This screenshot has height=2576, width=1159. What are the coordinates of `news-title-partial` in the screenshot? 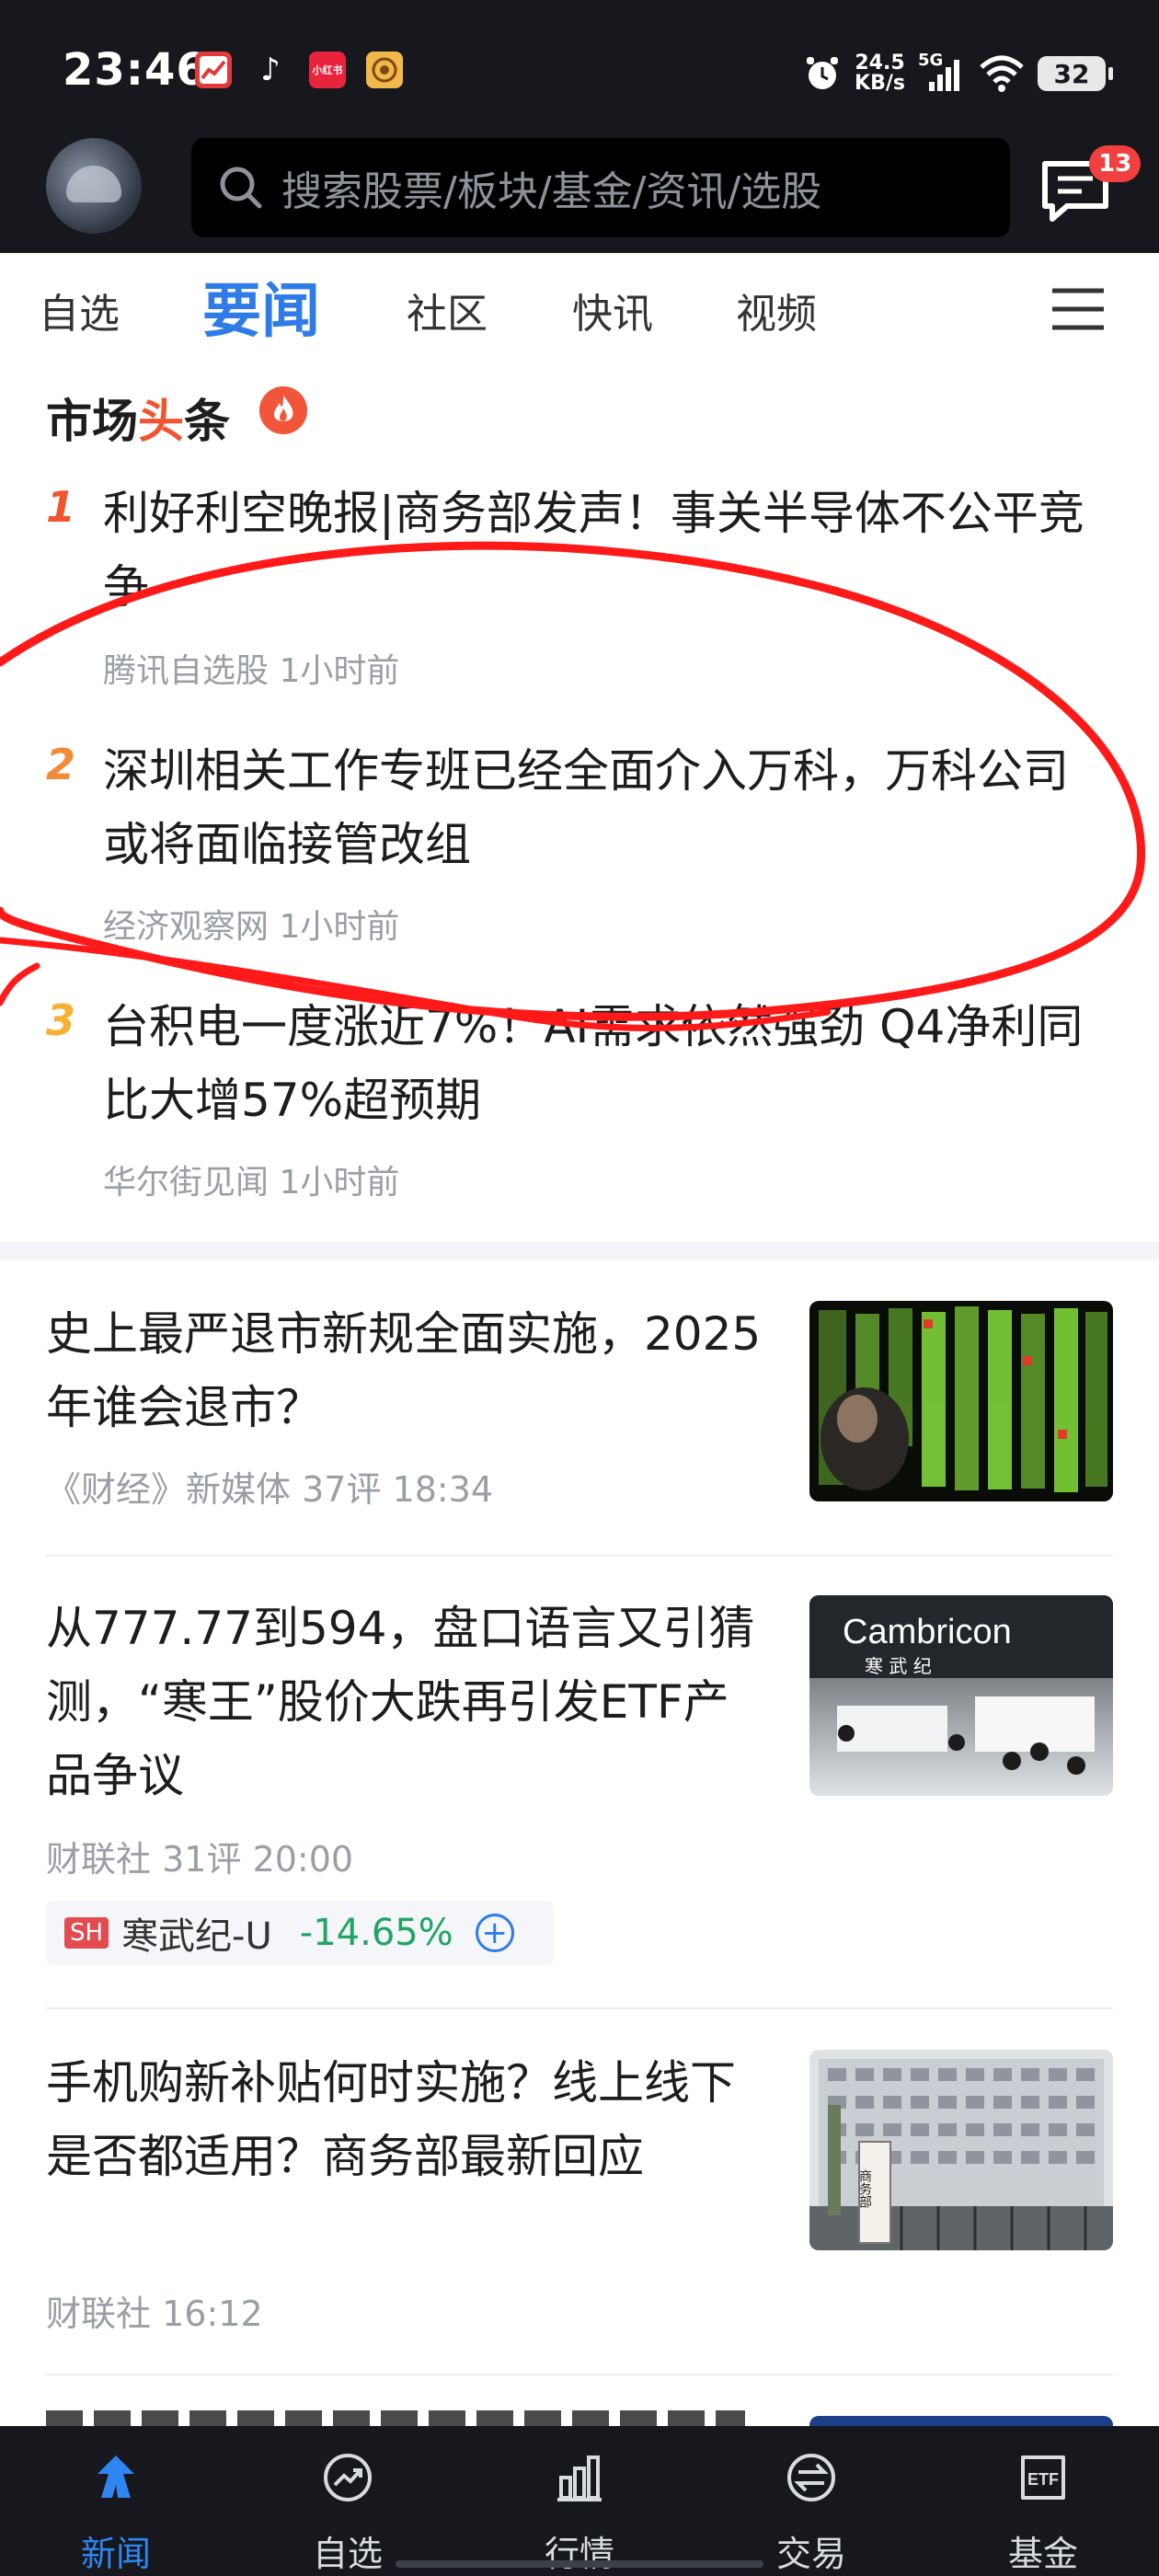 It's located at (404, 2418).